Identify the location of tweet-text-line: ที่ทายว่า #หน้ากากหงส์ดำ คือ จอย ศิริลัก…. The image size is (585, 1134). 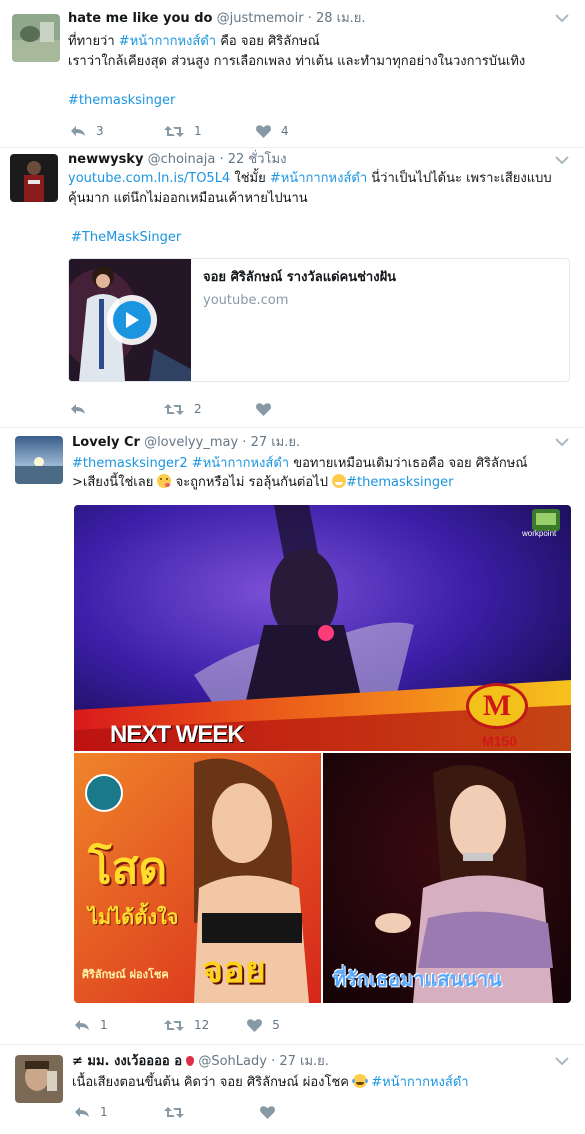
(194, 41).